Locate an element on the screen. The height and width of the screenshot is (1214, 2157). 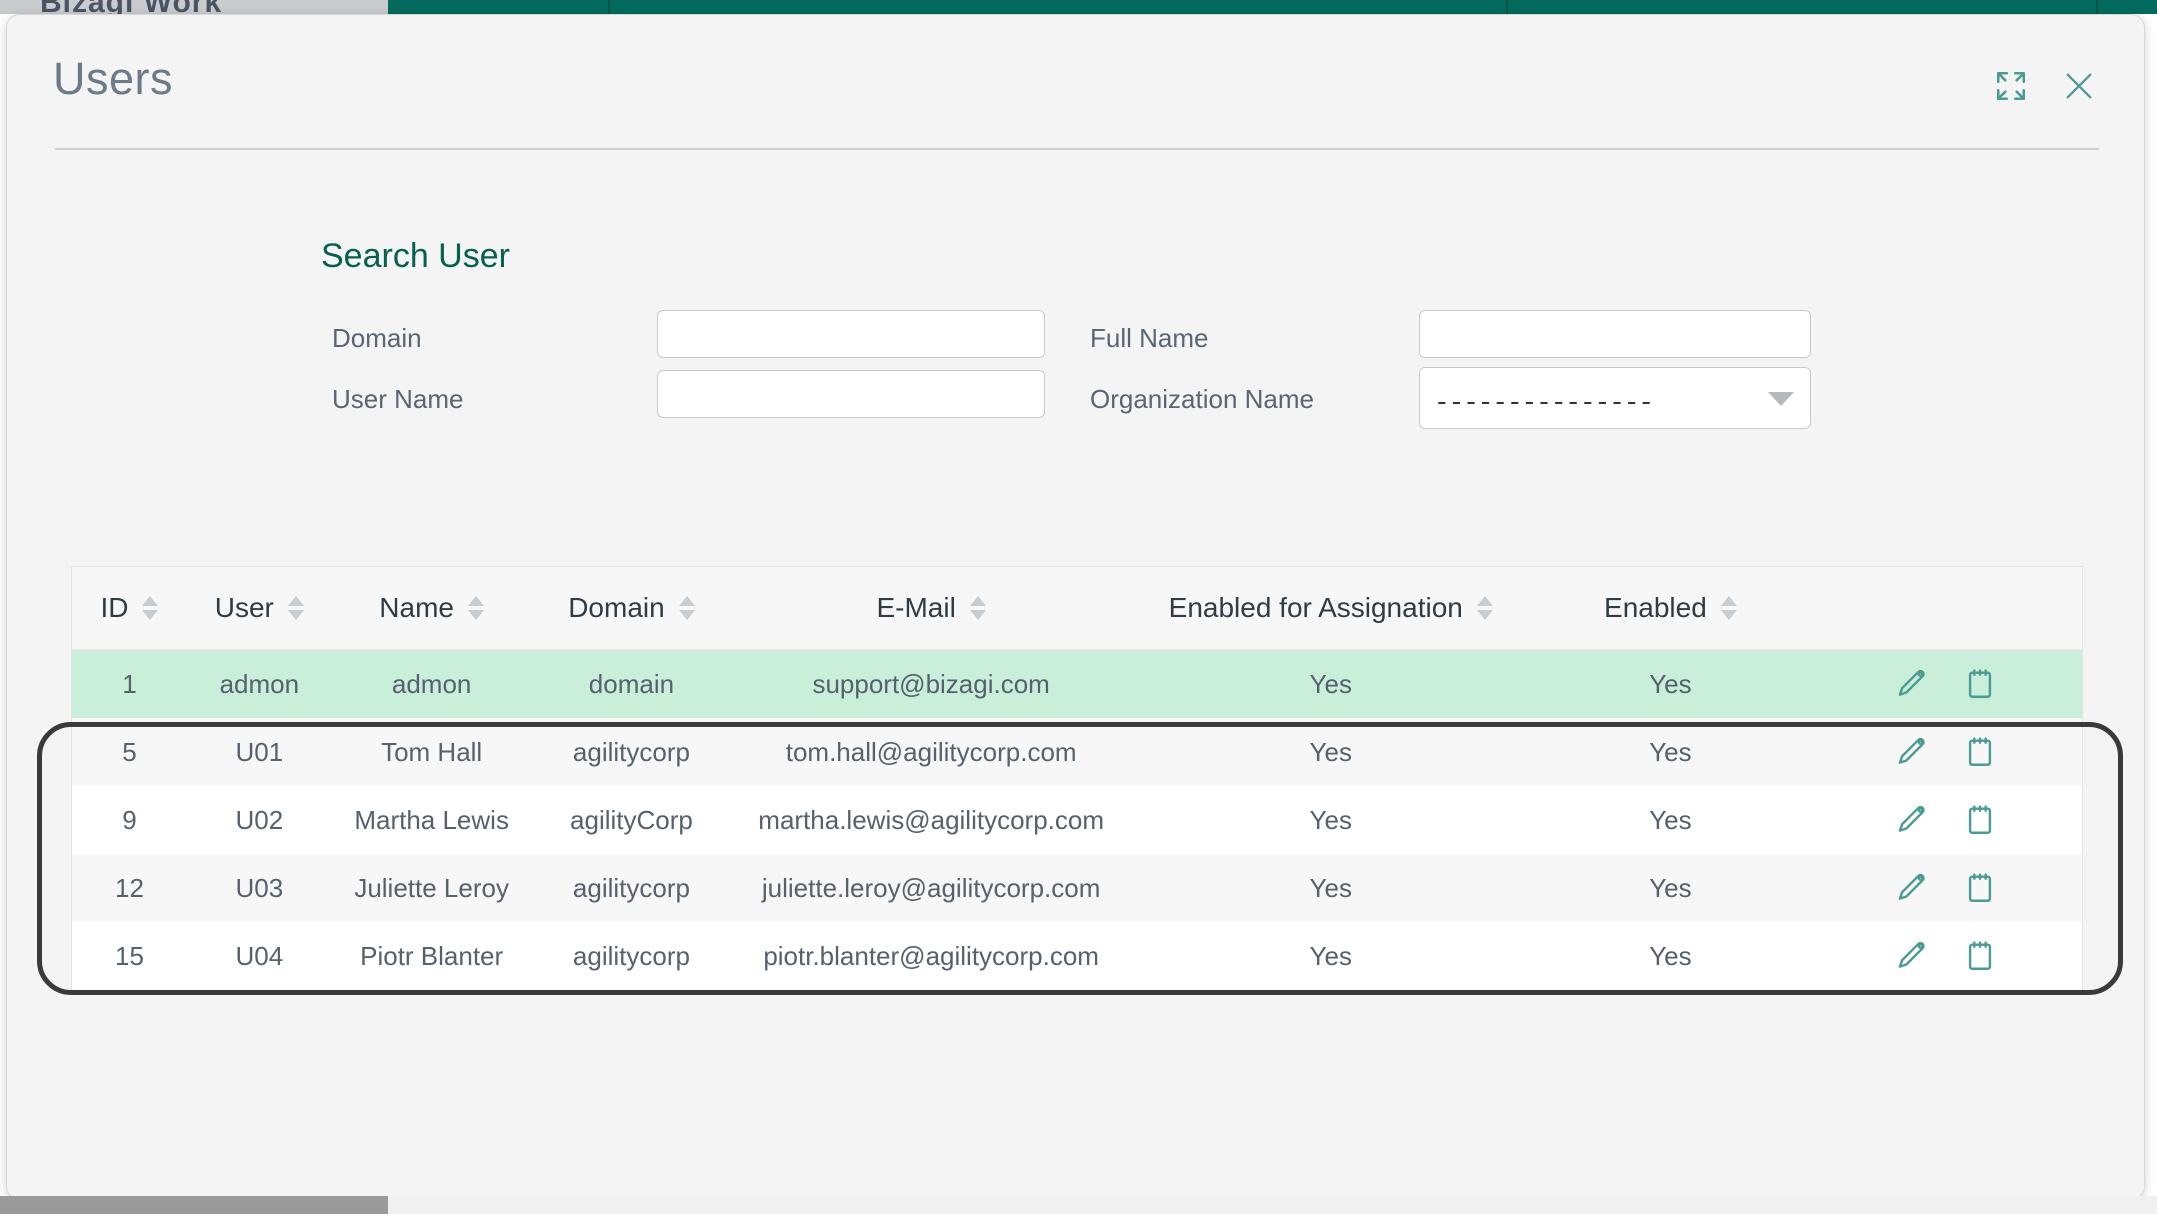
cell-id: 9 is located at coordinates (129, 819).